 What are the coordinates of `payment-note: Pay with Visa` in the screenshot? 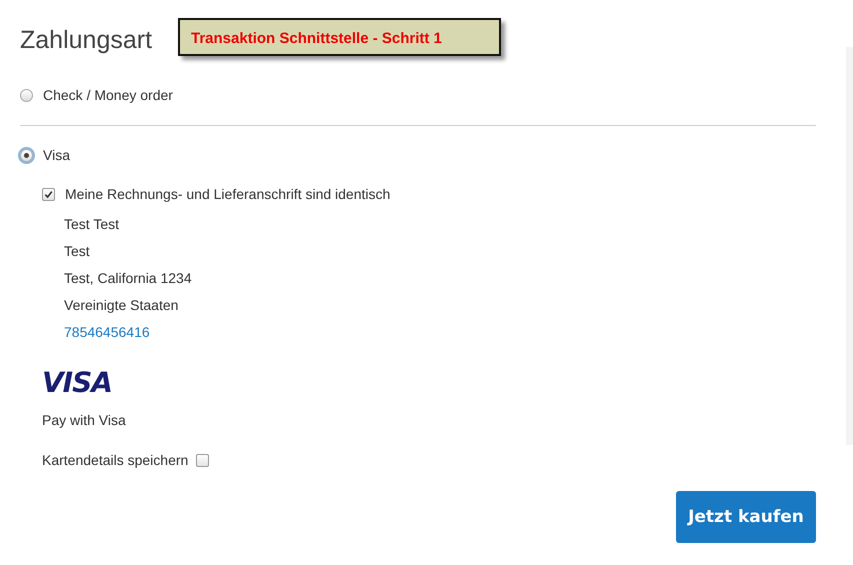 It's located at (84, 420).